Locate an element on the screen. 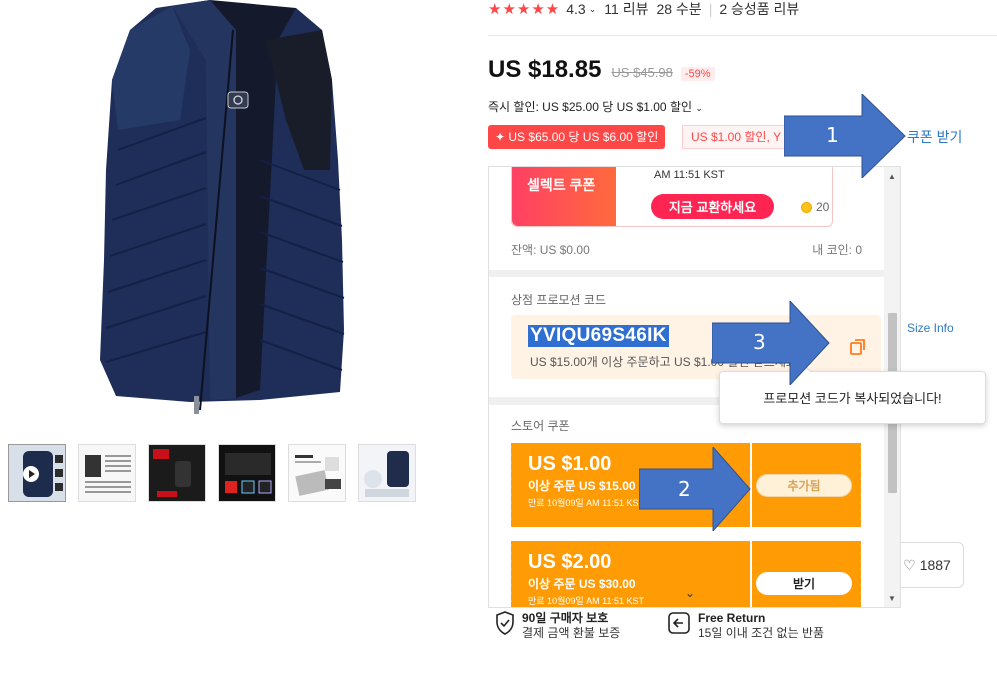  store-coupon-title: 스토어 쿠폰 is located at coordinates (540, 426).